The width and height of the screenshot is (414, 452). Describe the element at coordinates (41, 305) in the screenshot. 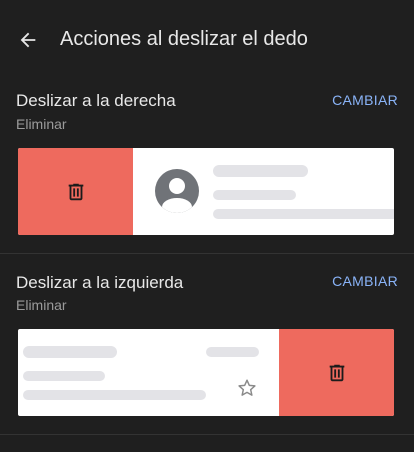

I see `swipe-left-action: Eliminar` at that location.